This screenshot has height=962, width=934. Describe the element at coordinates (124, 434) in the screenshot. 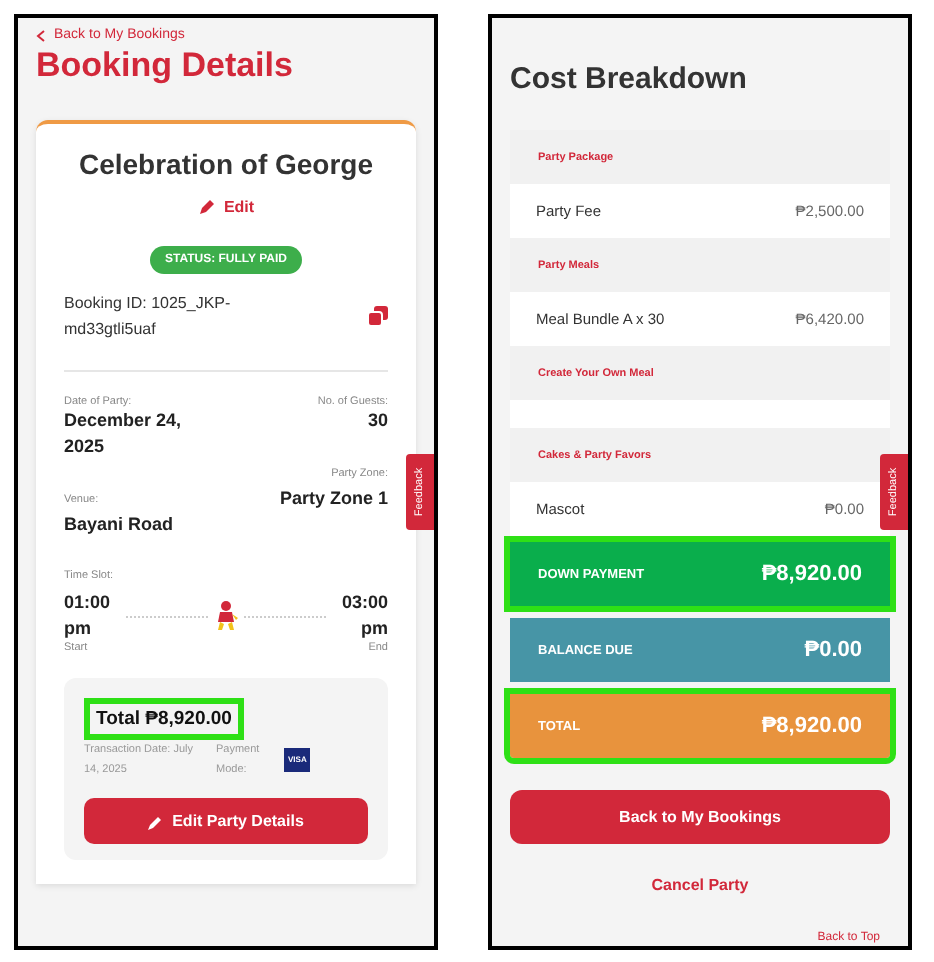

I see `party-date: December 24, 2025` at that location.